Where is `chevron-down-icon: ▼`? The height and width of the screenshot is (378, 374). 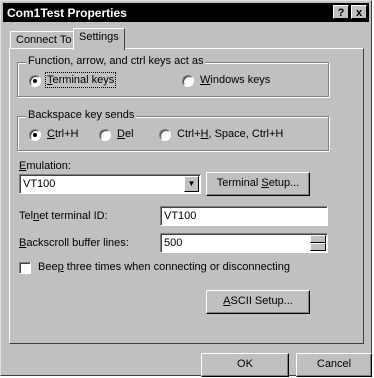 chevron-down-icon: ▼ is located at coordinates (191, 184).